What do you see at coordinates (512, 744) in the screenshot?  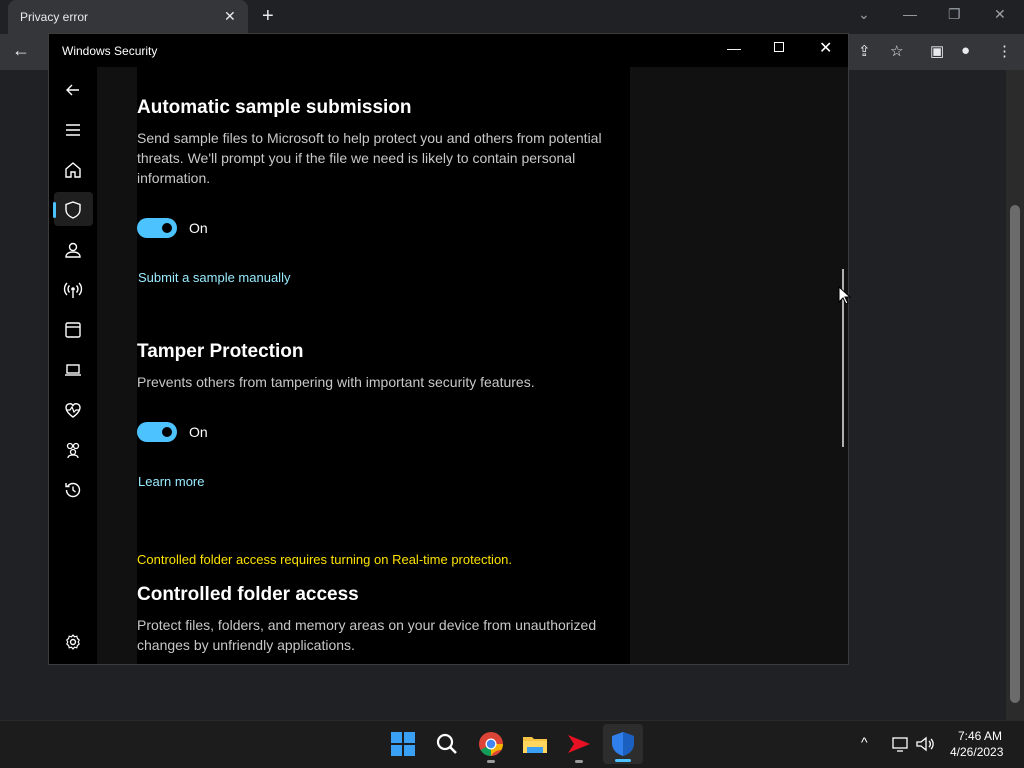 I see `taskbar` at bounding box center [512, 744].